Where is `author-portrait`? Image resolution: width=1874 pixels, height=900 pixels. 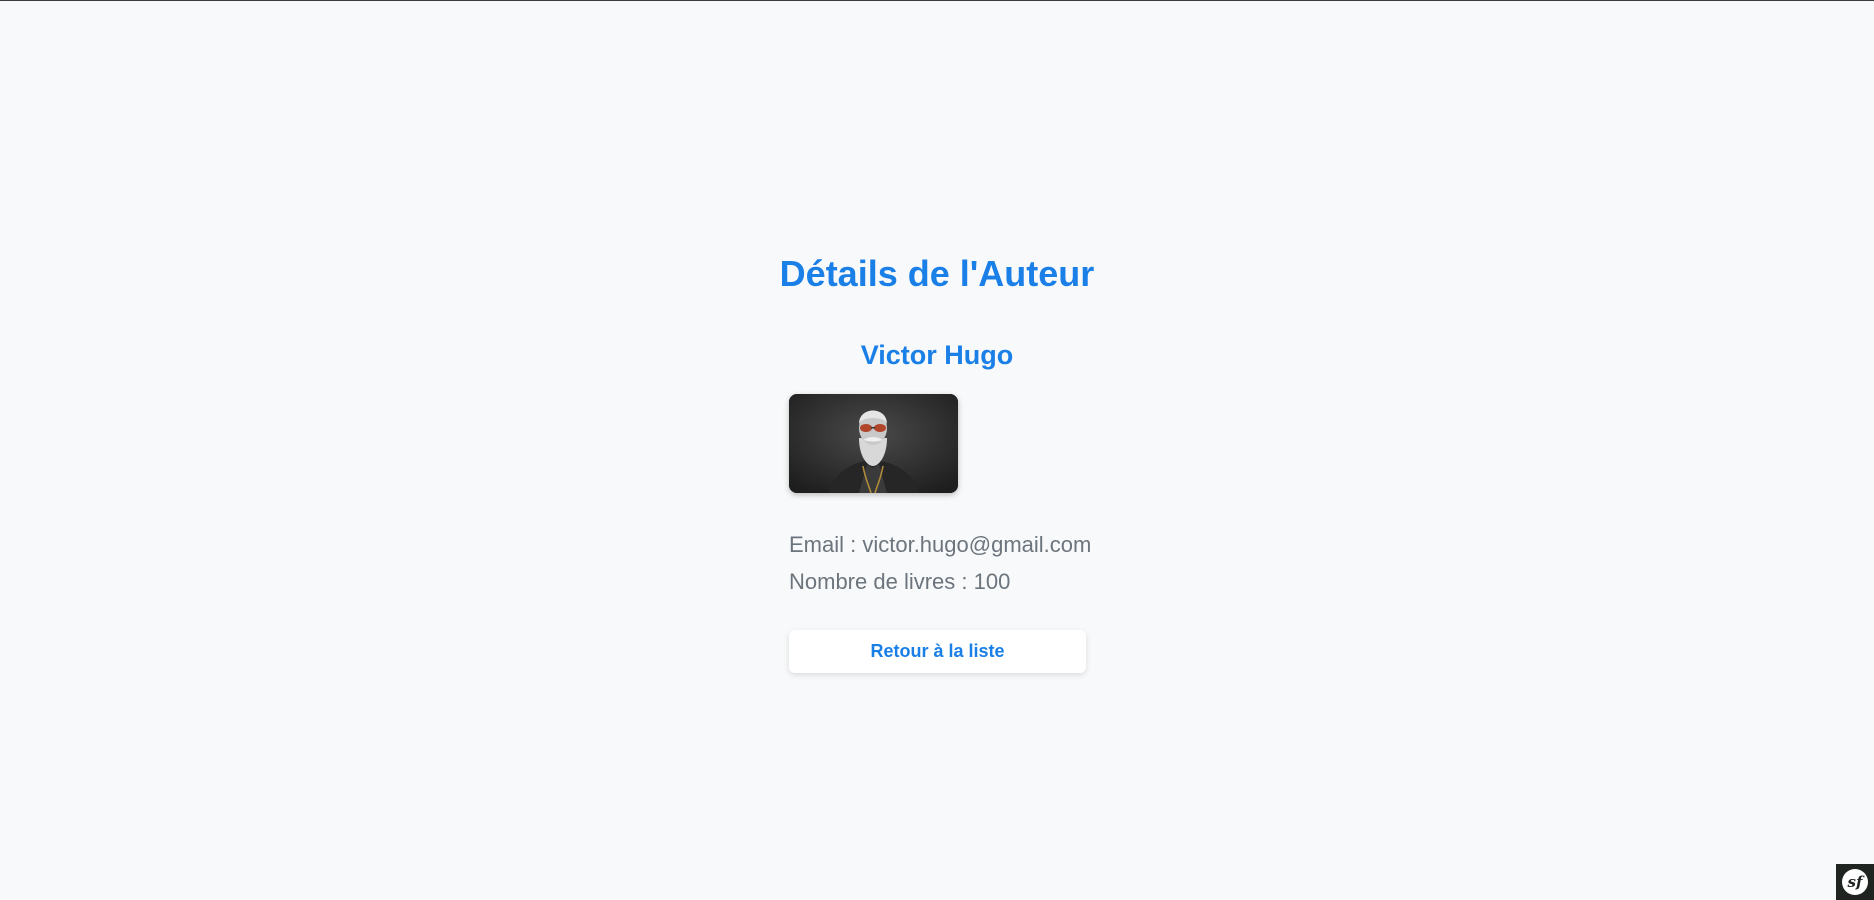 author-portrait is located at coordinates (873, 443).